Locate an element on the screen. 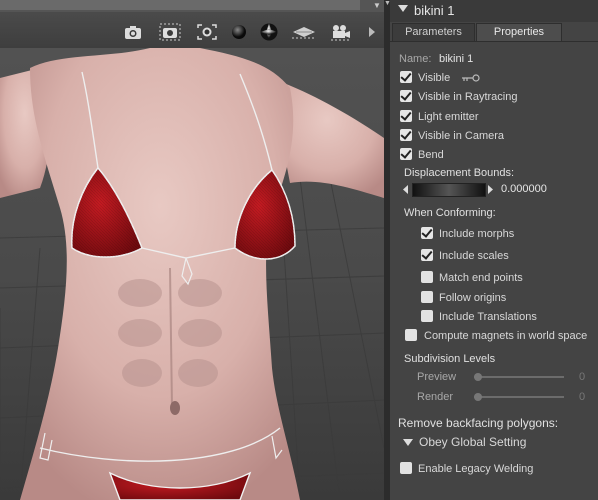 This screenshot has height=500, width=598. bend-row: Bend is located at coordinates (494, 155).